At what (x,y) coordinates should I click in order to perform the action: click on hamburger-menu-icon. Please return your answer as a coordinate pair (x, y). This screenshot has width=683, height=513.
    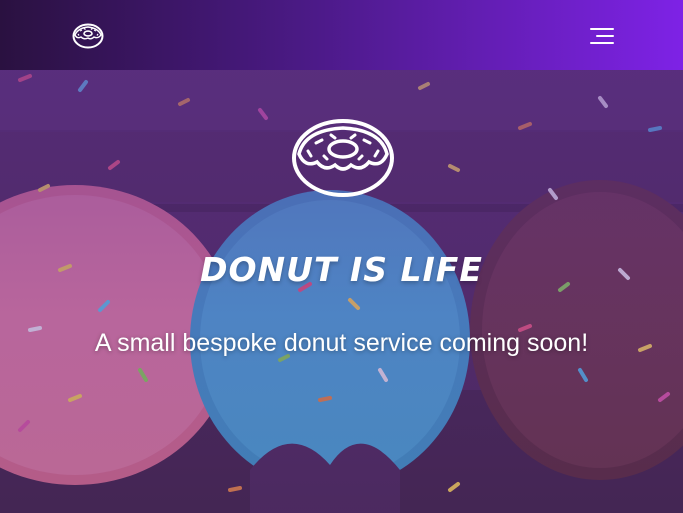
    Looking at the image, I should click on (600, 36).